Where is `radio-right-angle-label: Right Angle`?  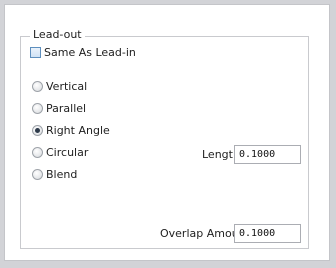 radio-right-angle-label: Right Angle is located at coordinates (78, 130).